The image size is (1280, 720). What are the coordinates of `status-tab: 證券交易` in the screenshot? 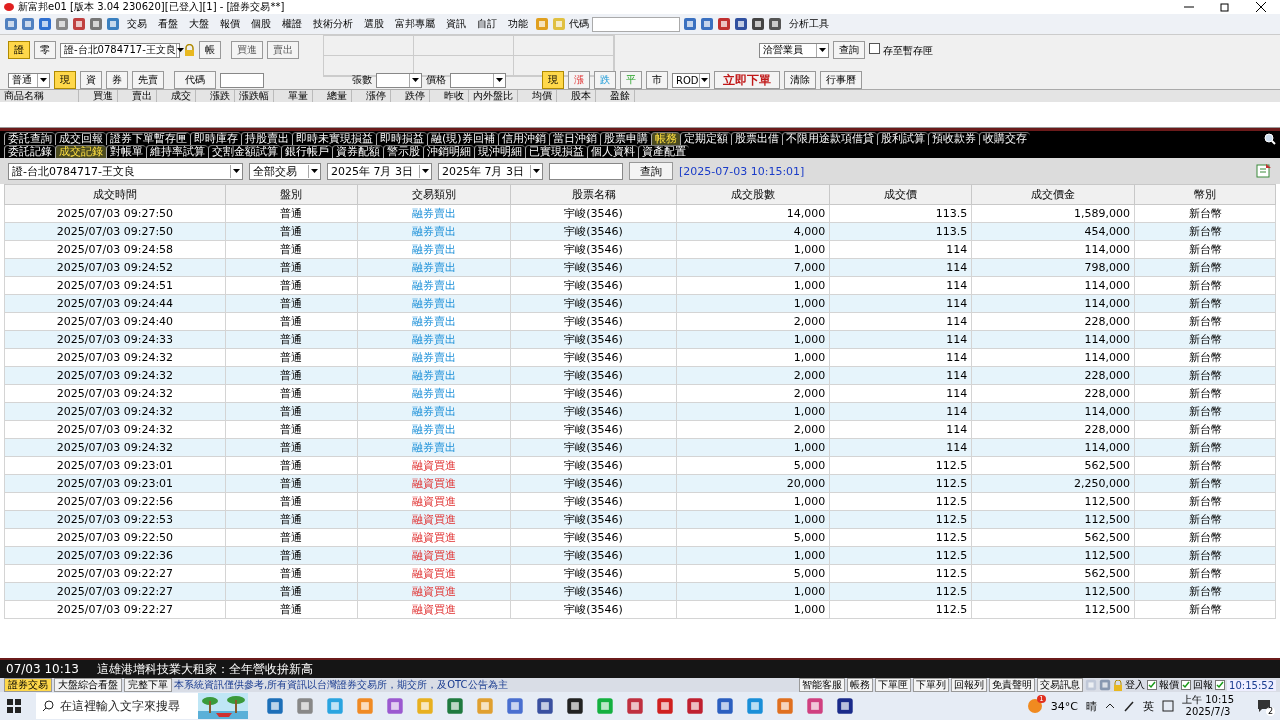 It's located at (28, 685).